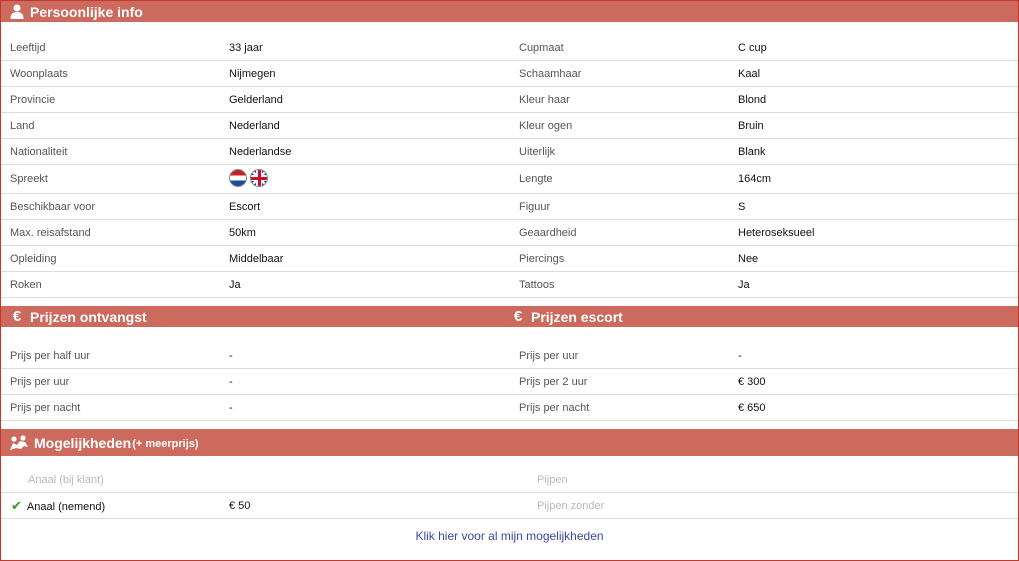  I want to click on list-item: ✔ Anaal (nemend) € 50 Pijpen zonder, so click(509, 506).